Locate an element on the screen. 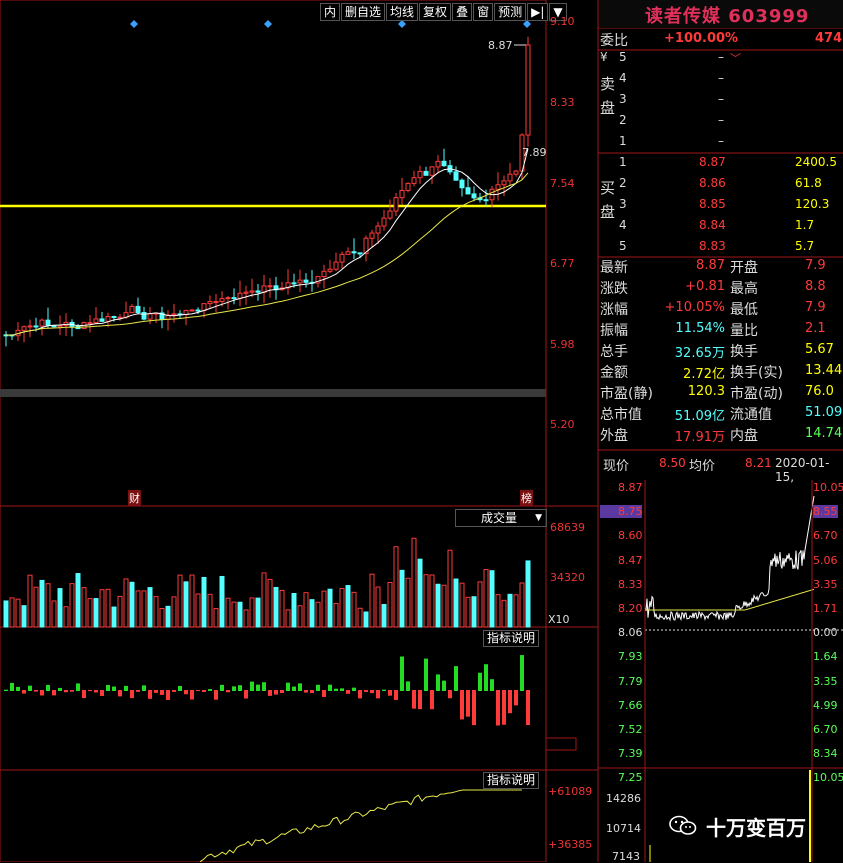 Image resolution: width=843 pixels, height=863 pixels. stat-value: 13.44 is located at coordinates (824, 370).